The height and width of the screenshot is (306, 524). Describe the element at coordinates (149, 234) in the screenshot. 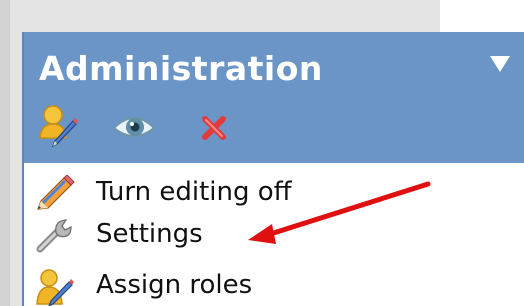

I see `menu-item-label: Settings` at that location.